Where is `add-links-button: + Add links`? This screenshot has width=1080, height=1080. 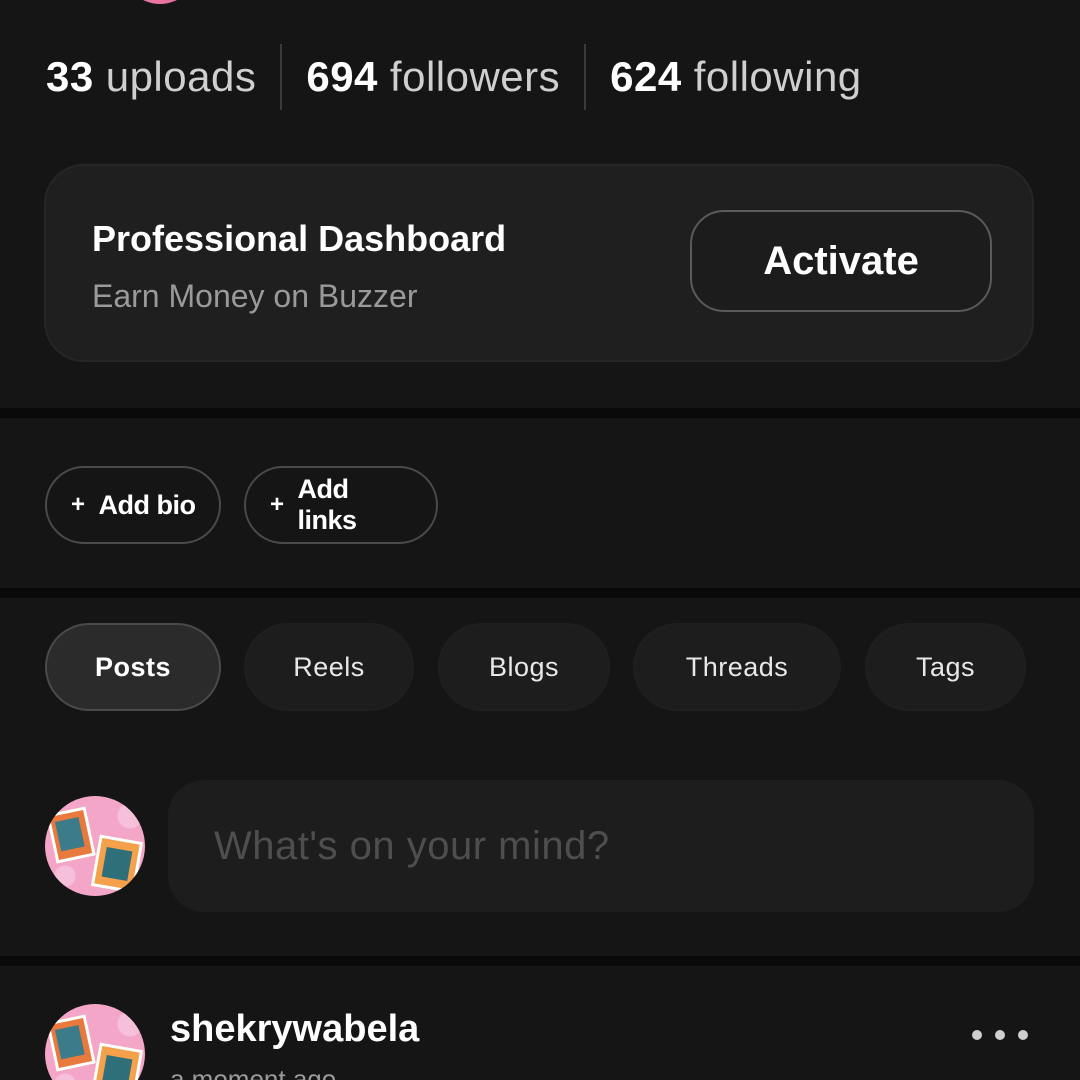
add-links-button: + Add links is located at coordinates (341, 505).